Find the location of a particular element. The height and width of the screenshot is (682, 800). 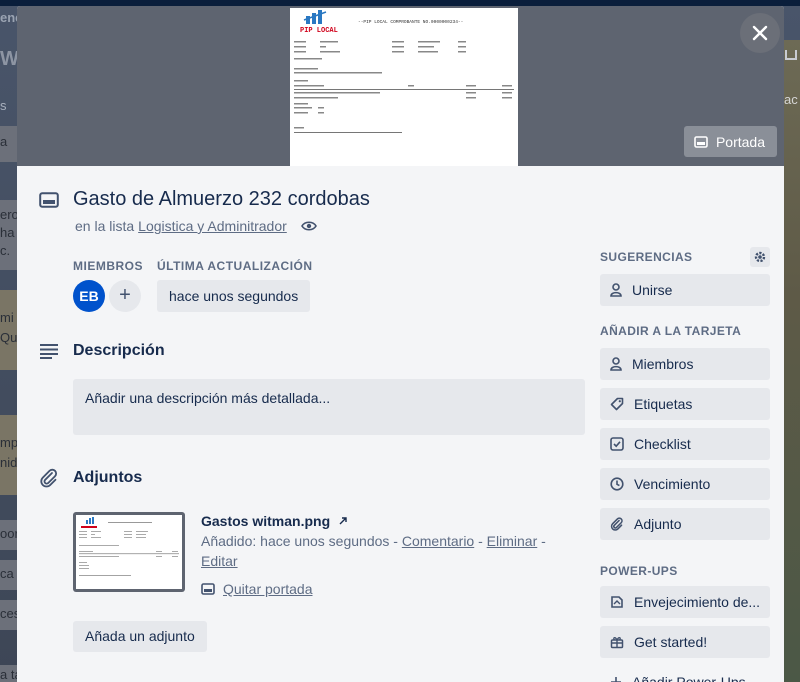

checklist-icon is located at coordinates (617, 444).